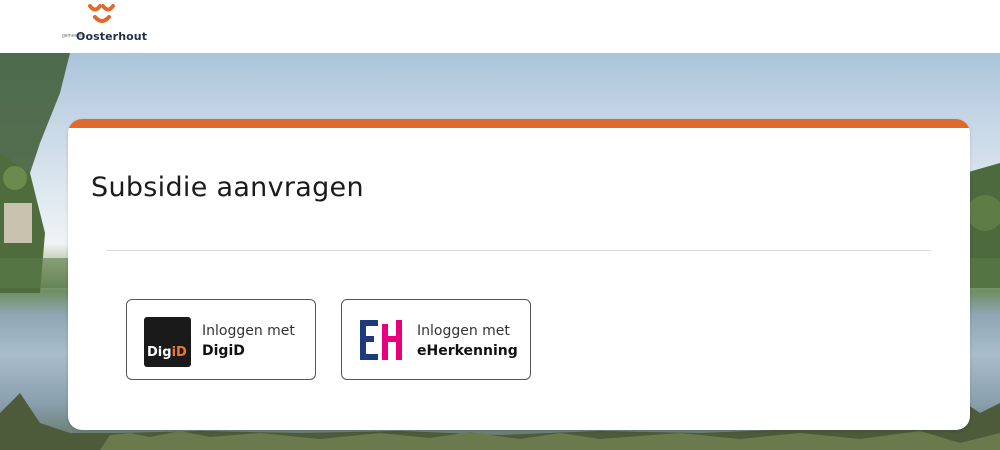  I want to click on eherkenning-logo-icon, so click(381, 340).